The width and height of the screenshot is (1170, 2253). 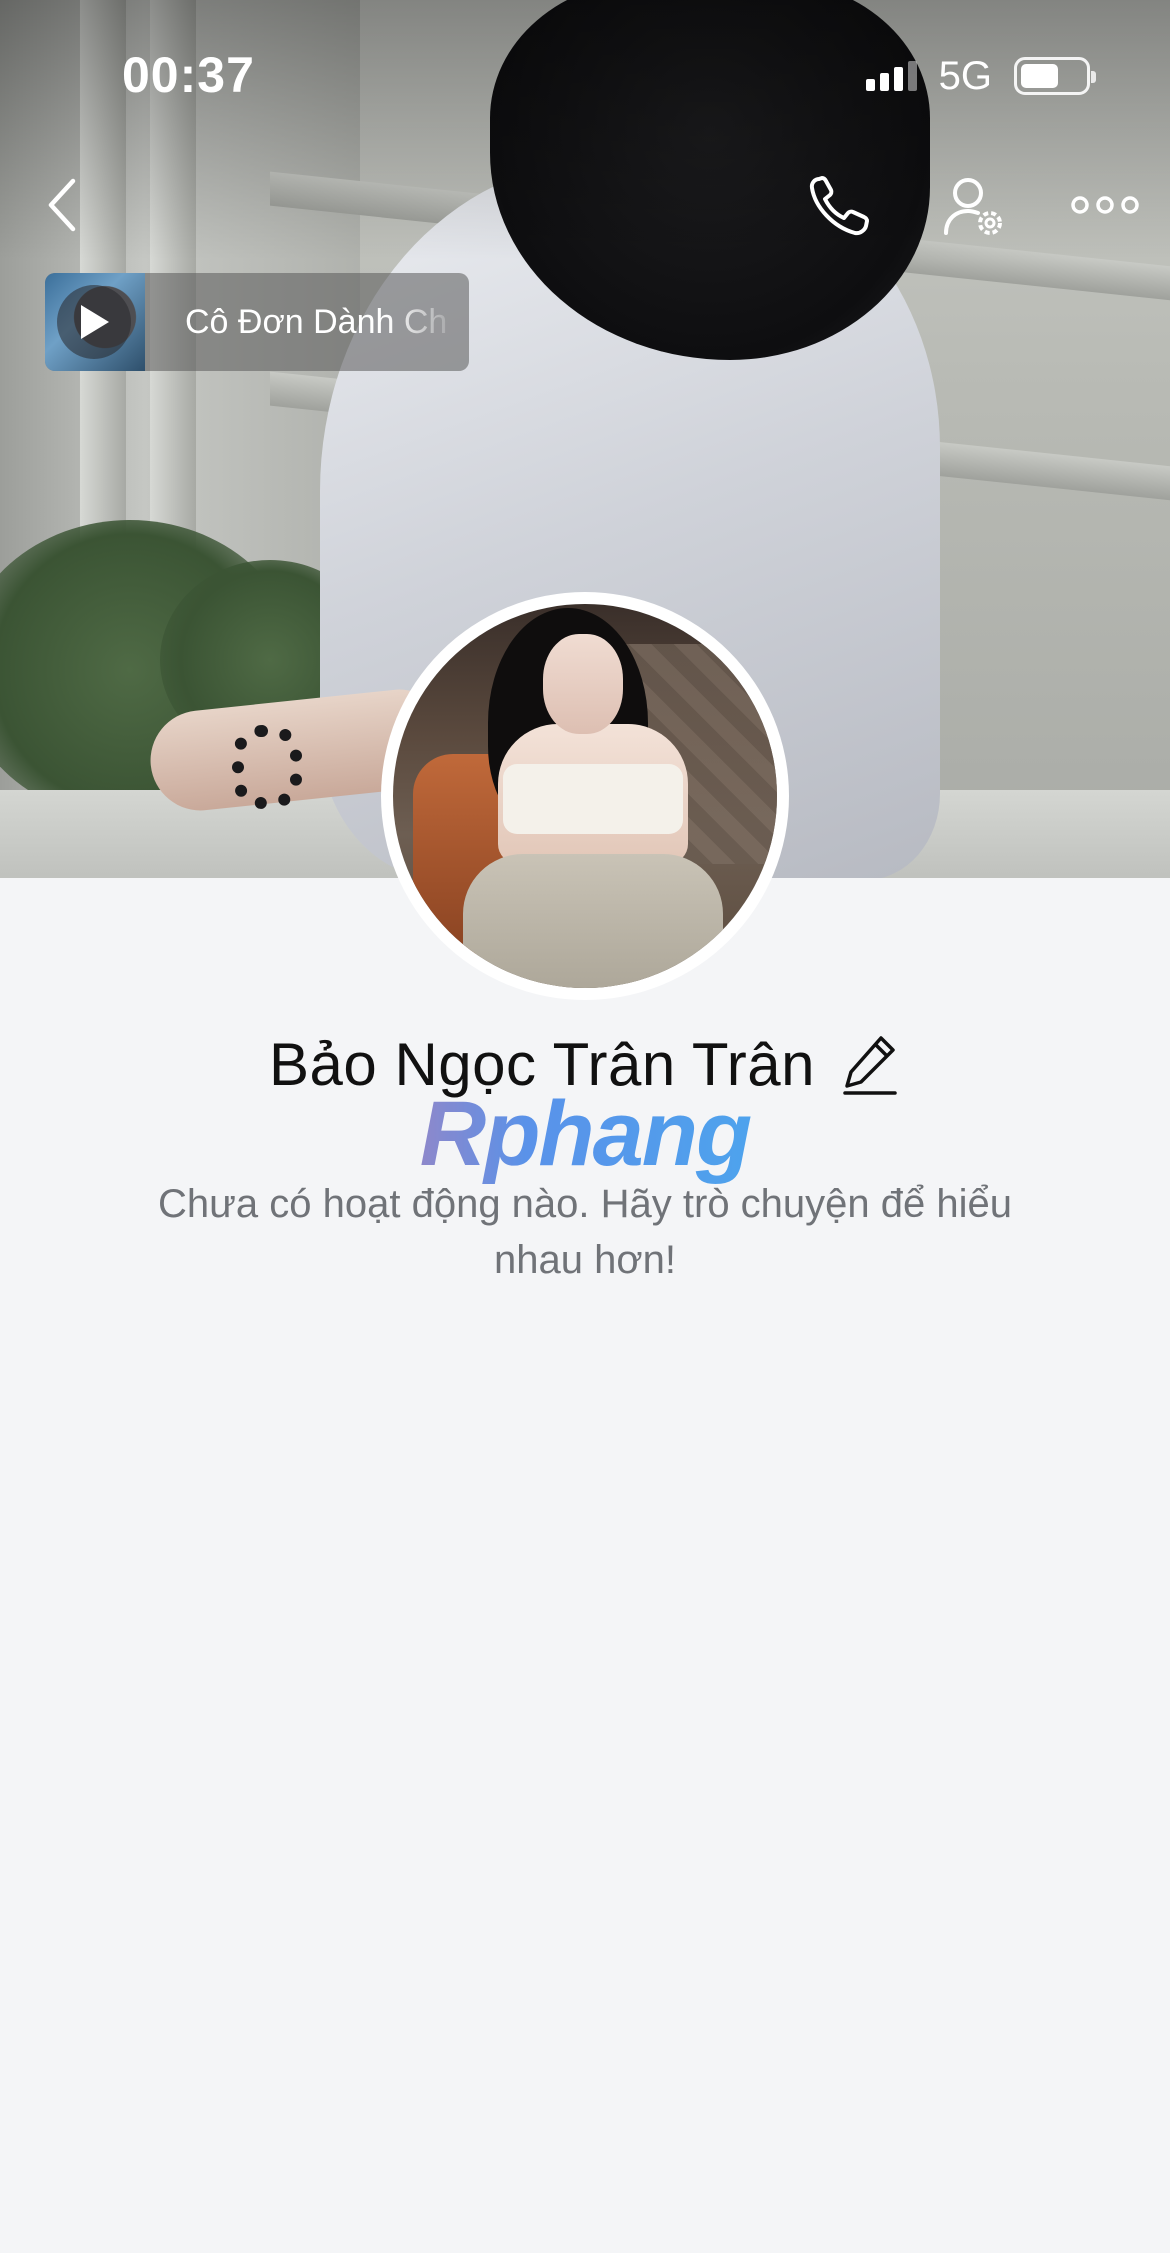 I want to click on battery-icon, so click(x=1055, y=76).